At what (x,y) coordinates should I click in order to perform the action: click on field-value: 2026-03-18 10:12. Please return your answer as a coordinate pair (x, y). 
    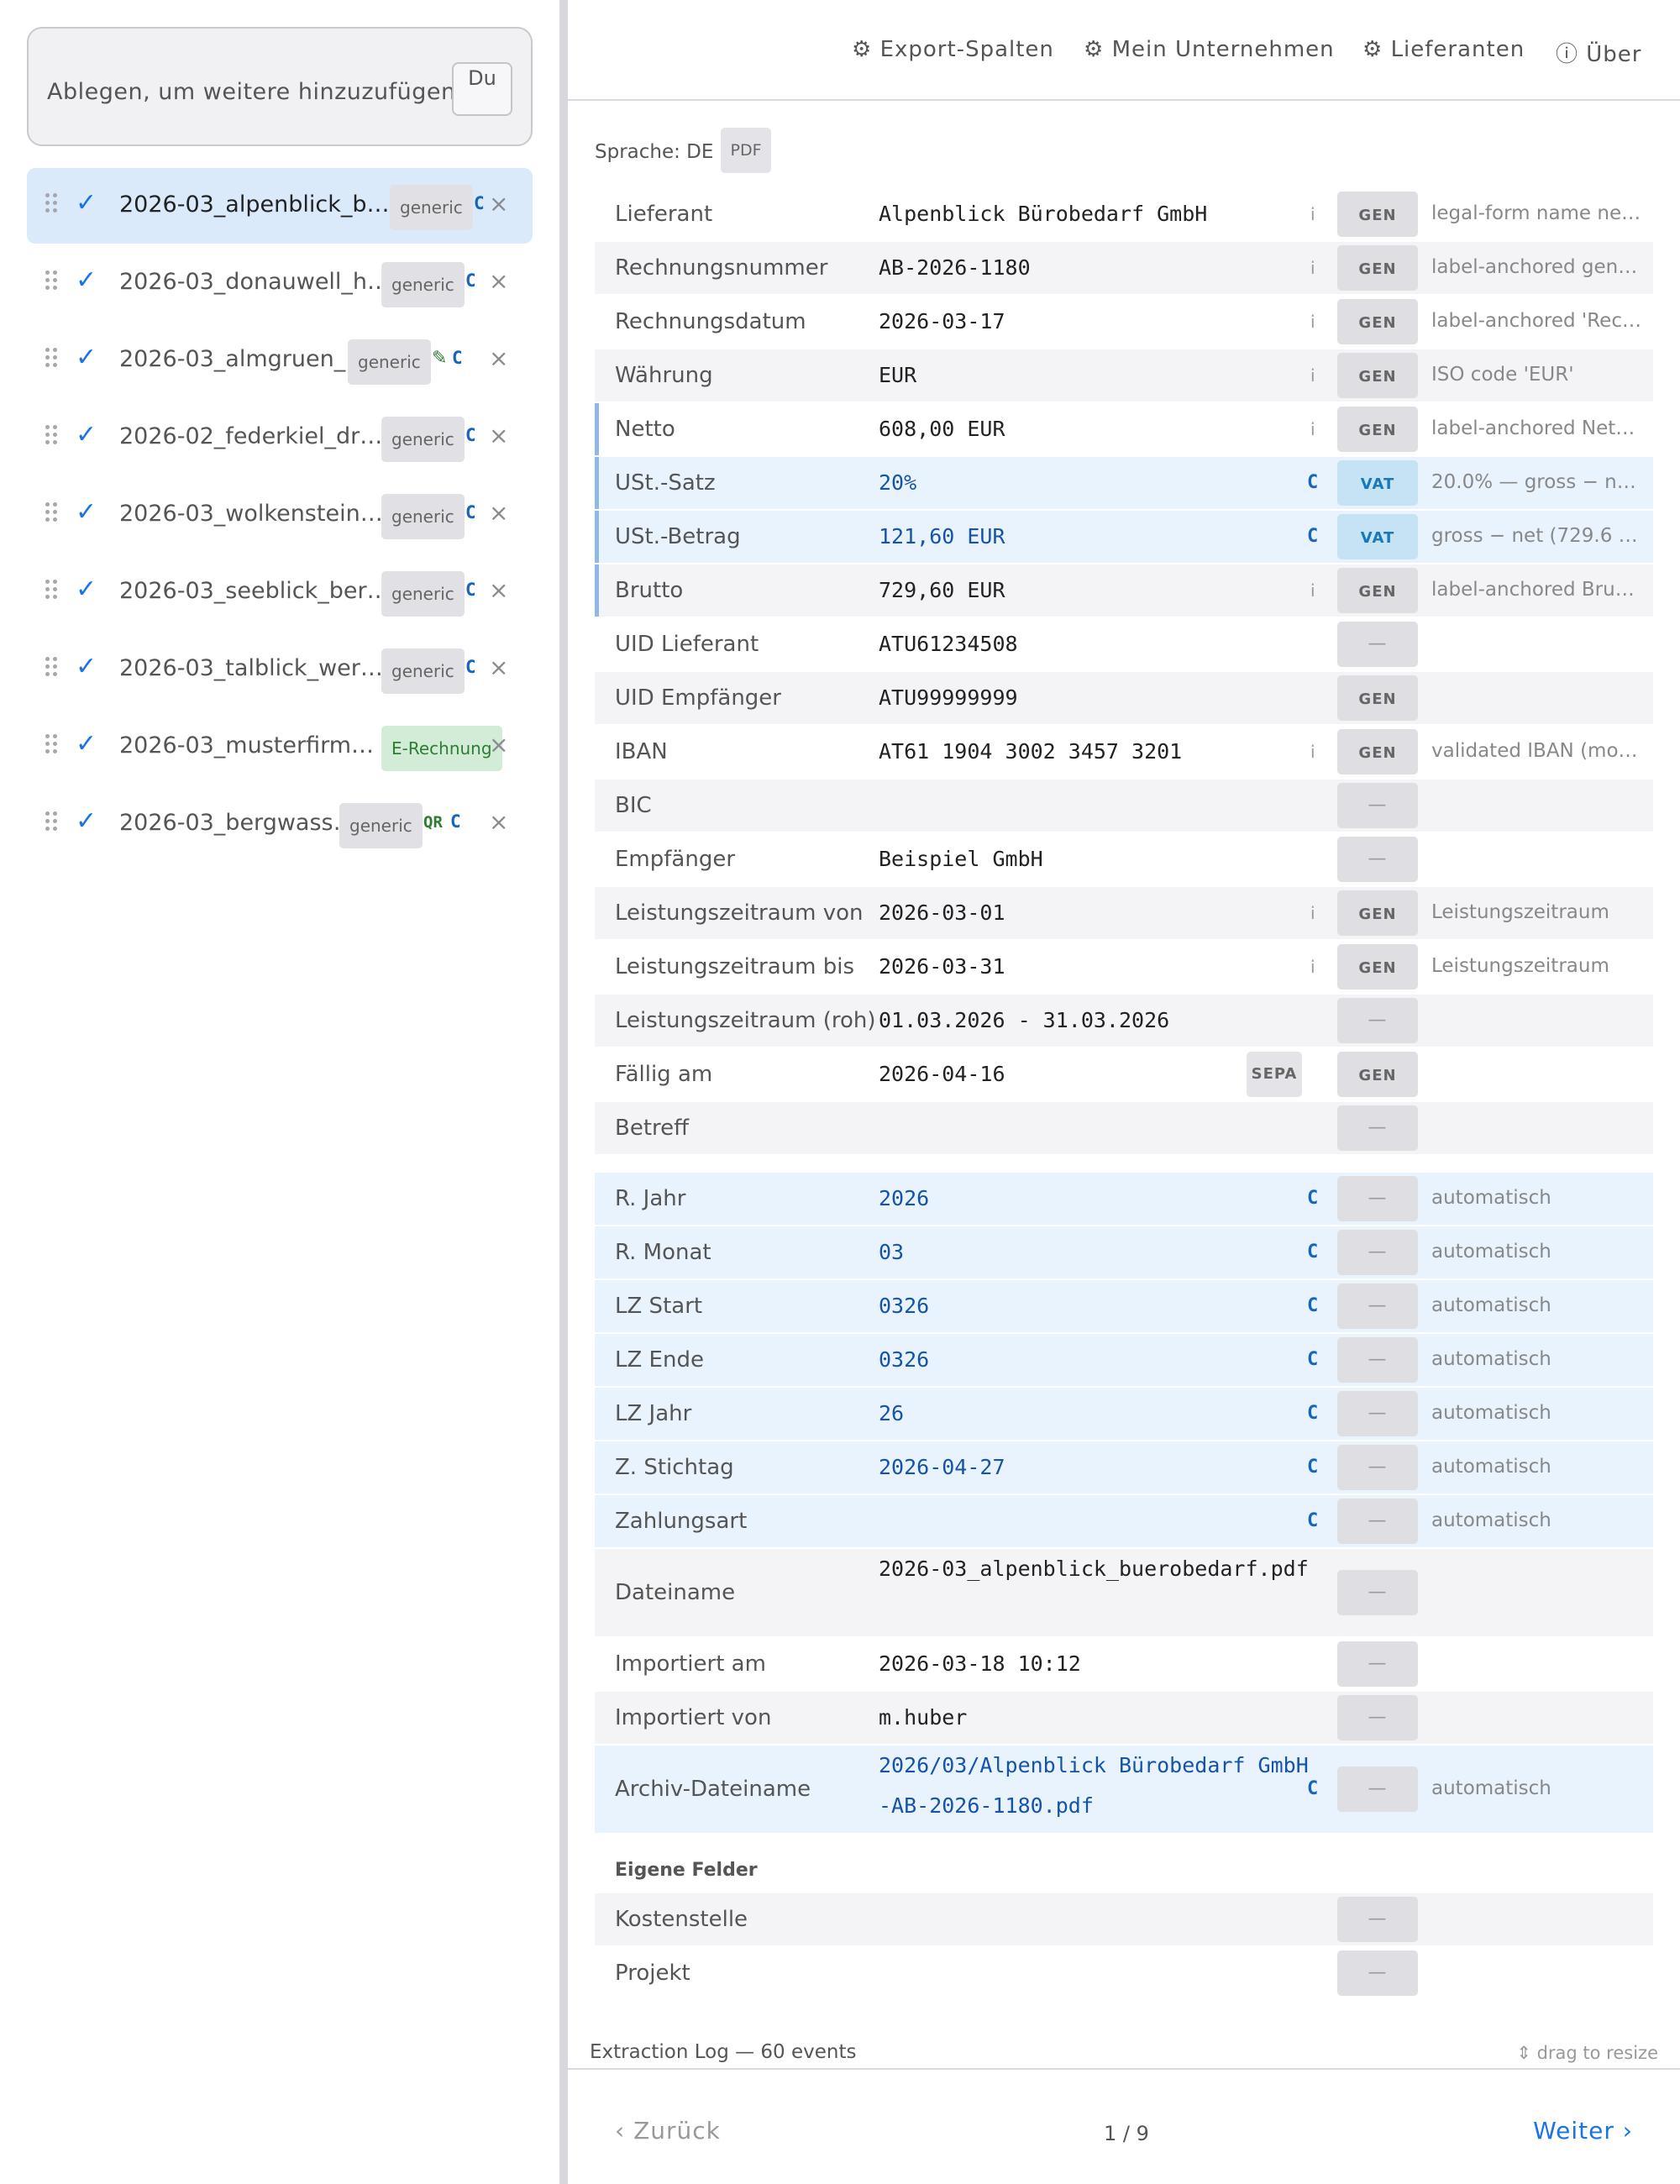
    Looking at the image, I should click on (1097, 1664).